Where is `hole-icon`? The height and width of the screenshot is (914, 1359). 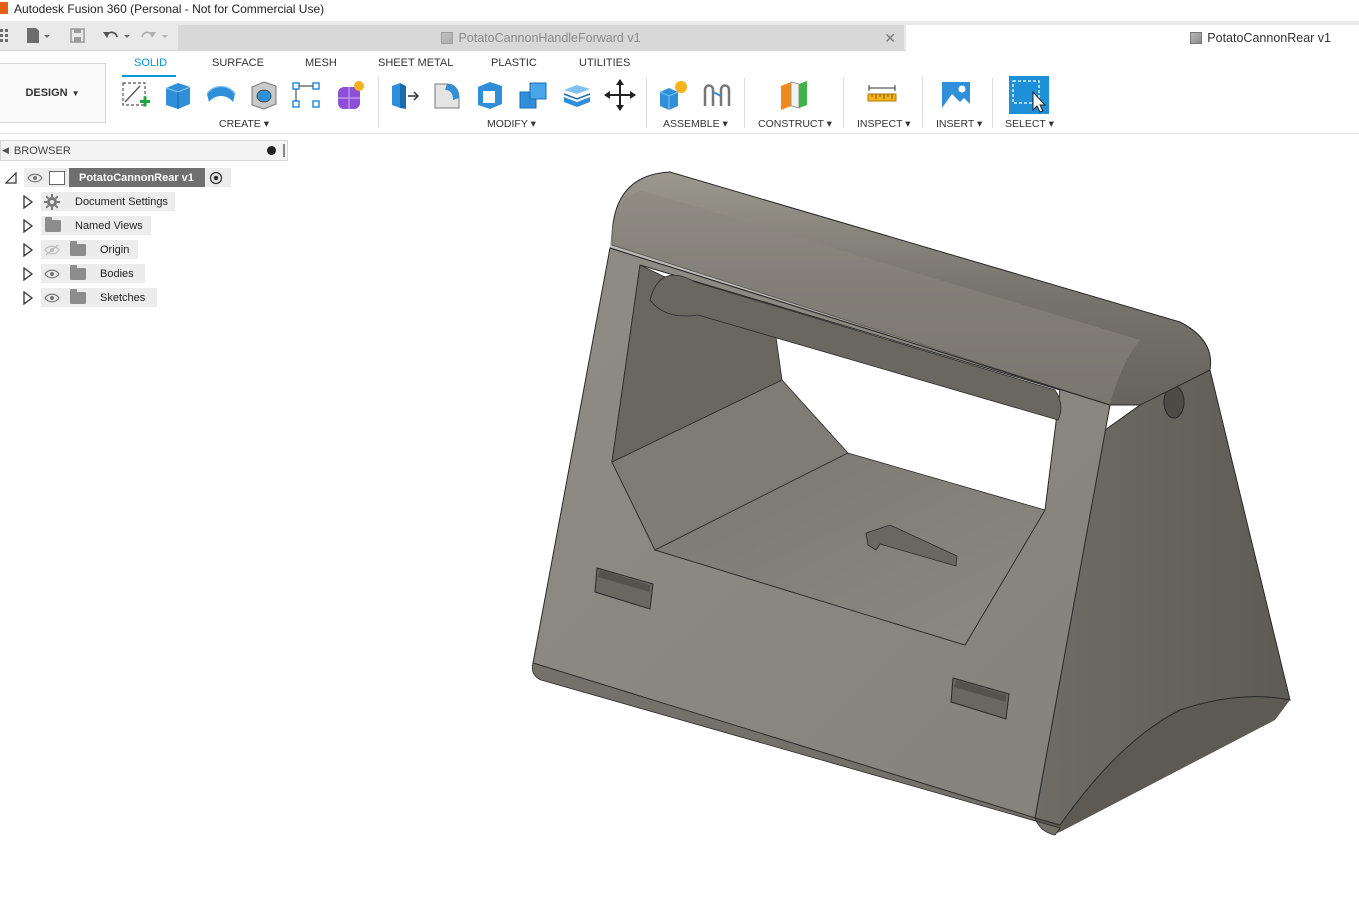
hole-icon is located at coordinates (264, 95).